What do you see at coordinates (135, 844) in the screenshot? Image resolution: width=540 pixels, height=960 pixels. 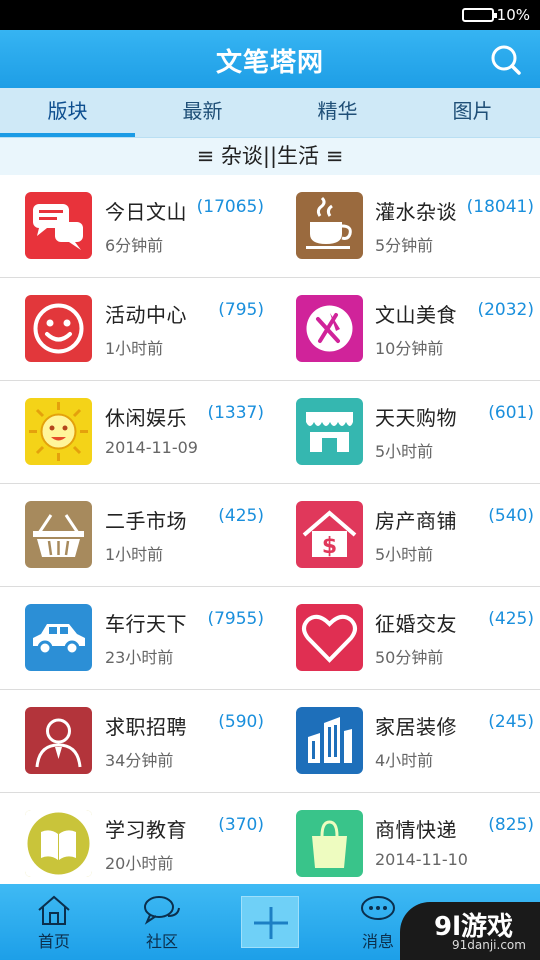 I see `forum-item: 学习教育 (370) 20小时前` at bounding box center [135, 844].